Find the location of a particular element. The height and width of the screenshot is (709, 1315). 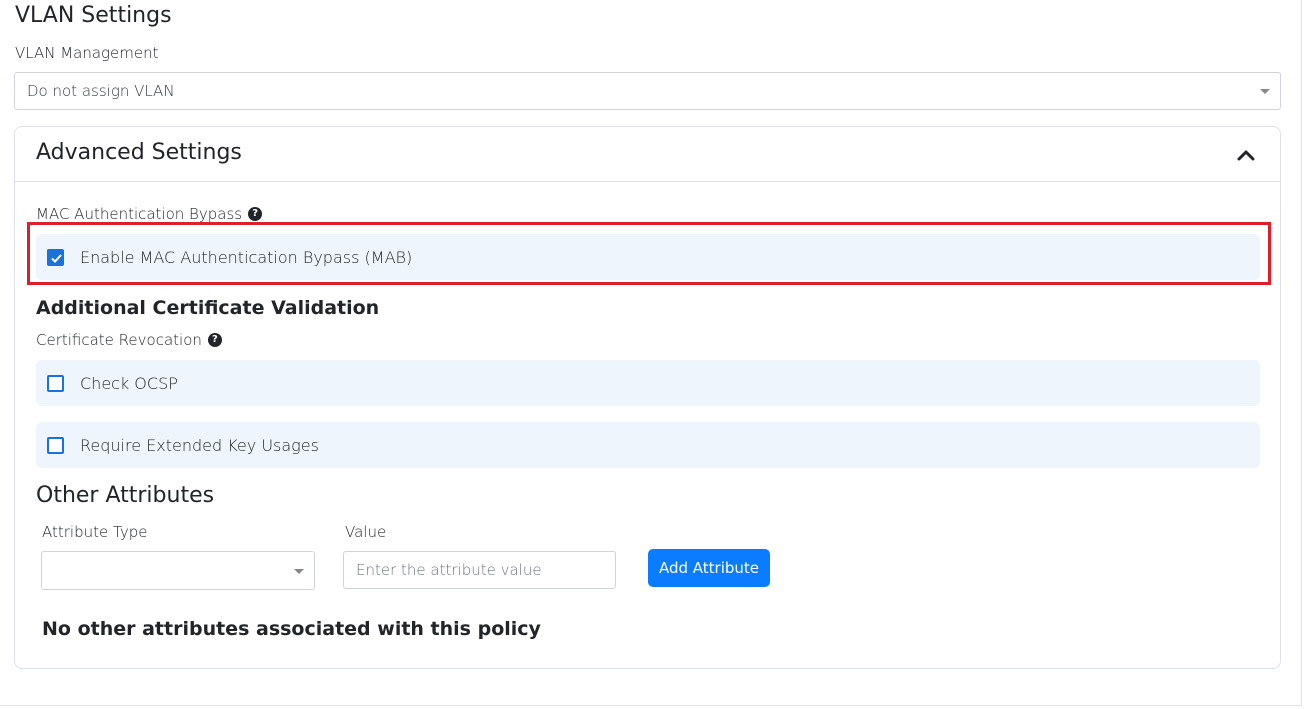

advanced-settings-header: Advanced Settings is located at coordinates (647, 154).